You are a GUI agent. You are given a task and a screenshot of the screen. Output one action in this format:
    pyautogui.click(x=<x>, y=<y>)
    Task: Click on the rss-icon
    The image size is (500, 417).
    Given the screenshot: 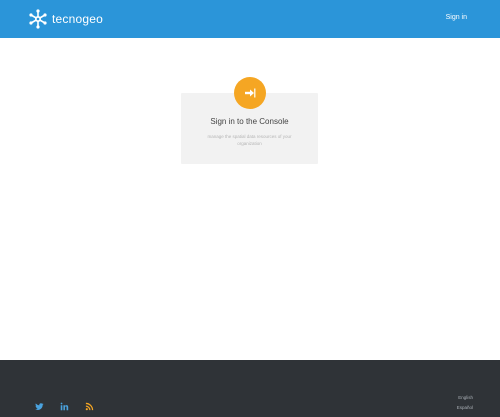 What is the action you would take?
    pyautogui.click(x=89, y=406)
    